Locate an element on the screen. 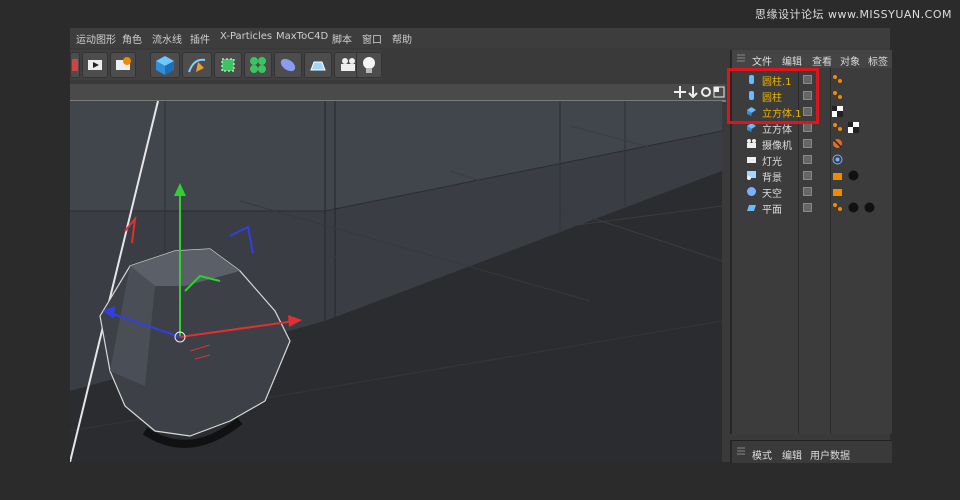 The height and width of the screenshot is (500, 960). deformer-button is located at coordinates (288, 65).